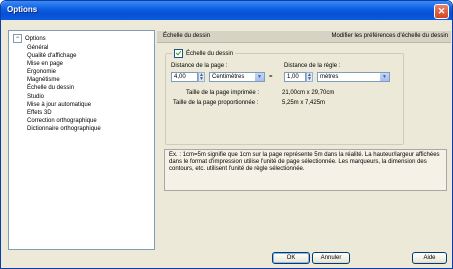 The image size is (453, 269). What do you see at coordinates (331, 258) in the screenshot?
I see `cancel-button: Annuler` at bounding box center [331, 258].